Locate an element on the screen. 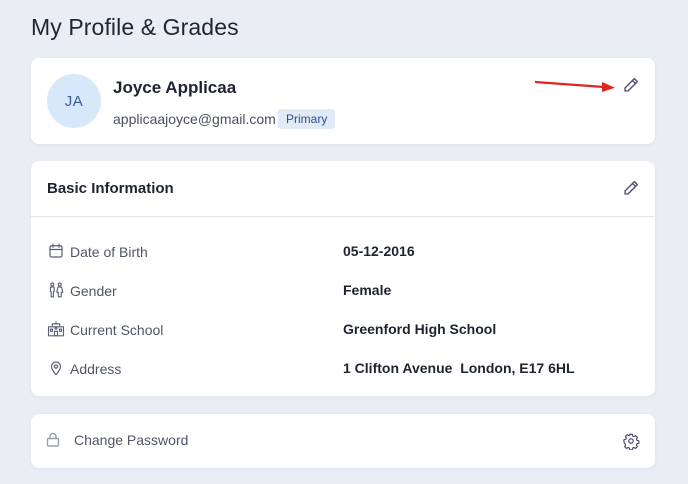 The height and width of the screenshot is (484, 688). primary-badge: Primary is located at coordinates (307, 119).